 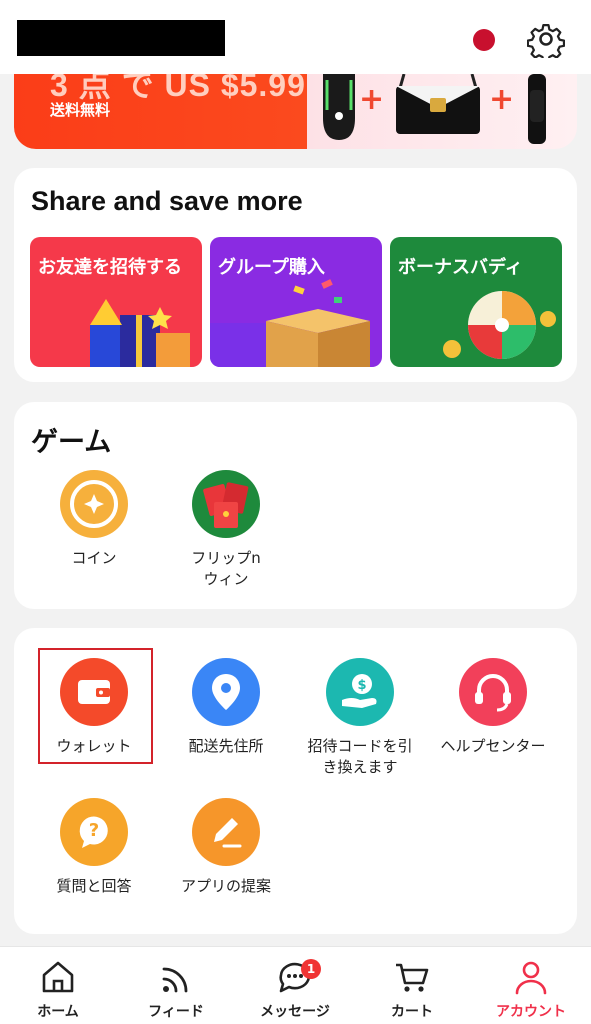 I want to click on japan-flag-icon, so click(x=484, y=40).